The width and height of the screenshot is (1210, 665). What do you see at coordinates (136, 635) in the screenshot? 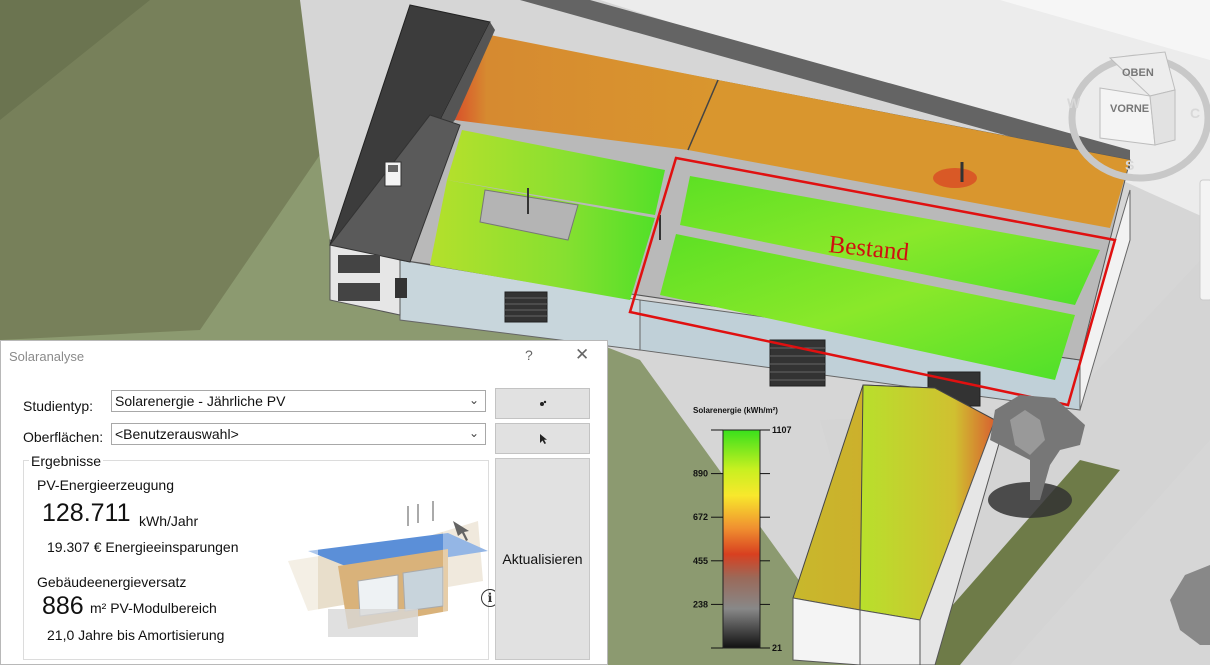
I see `payback-period: 21,0 Jahre bis Amortisierung` at bounding box center [136, 635].